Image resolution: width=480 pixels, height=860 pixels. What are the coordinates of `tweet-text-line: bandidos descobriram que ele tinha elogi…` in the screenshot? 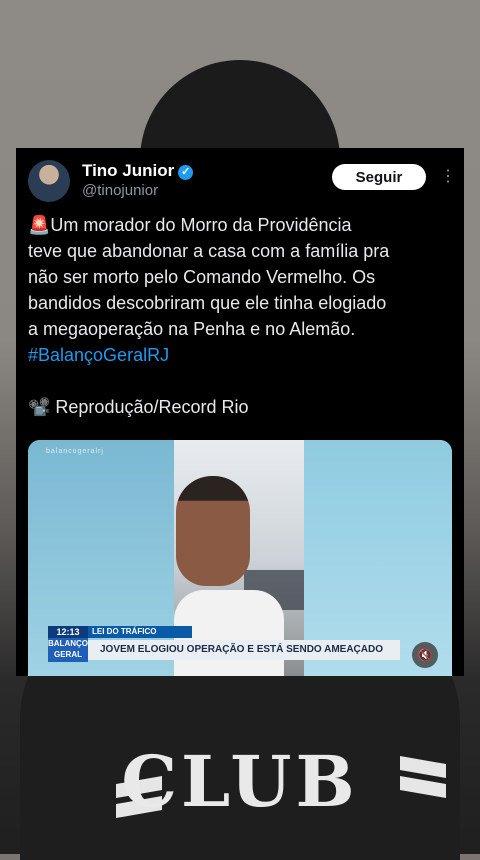 It's located at (207, 303).